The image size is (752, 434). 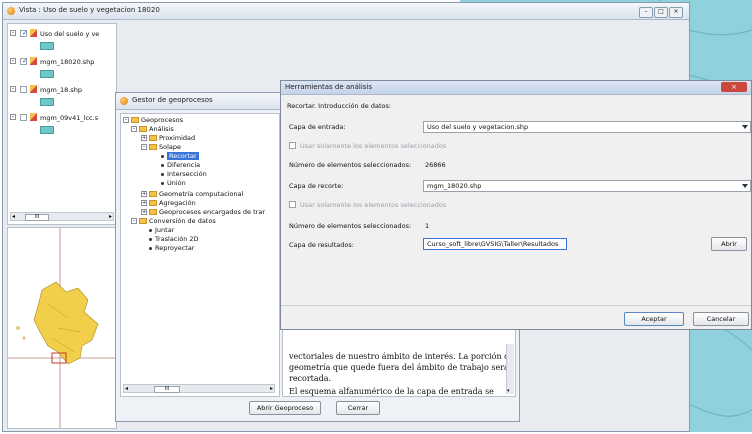 What do you see at coordinates (62, 216) in the screenshot?
I see `toc-scrollbar: ◂ III ▸` at bounding box center [62, 216].